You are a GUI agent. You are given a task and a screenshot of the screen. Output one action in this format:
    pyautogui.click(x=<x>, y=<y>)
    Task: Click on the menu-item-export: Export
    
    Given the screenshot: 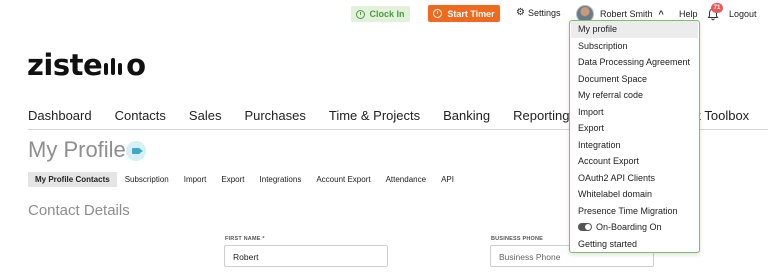 What is the action you would take?
    pyautogui.click(x=634, y=128)
    